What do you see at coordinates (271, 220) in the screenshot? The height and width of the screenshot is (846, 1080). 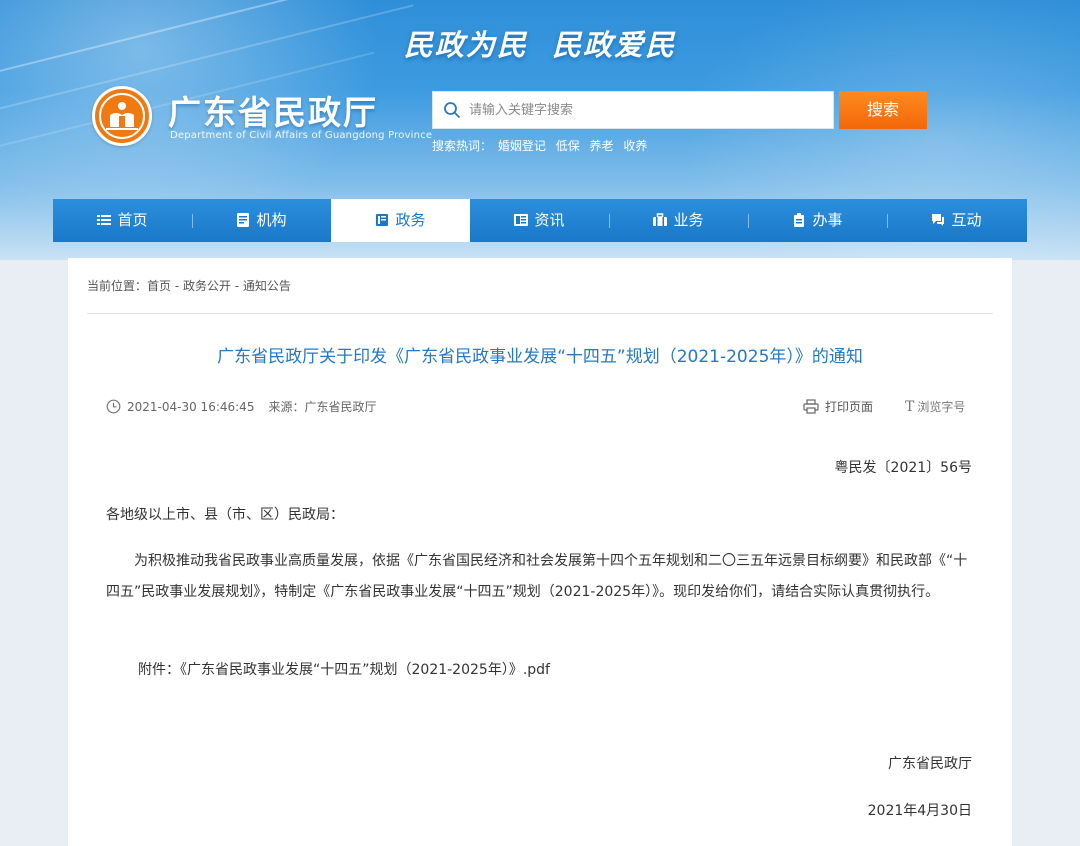 I see `nav-item-label: 机构` at bounding box center [271, 220].